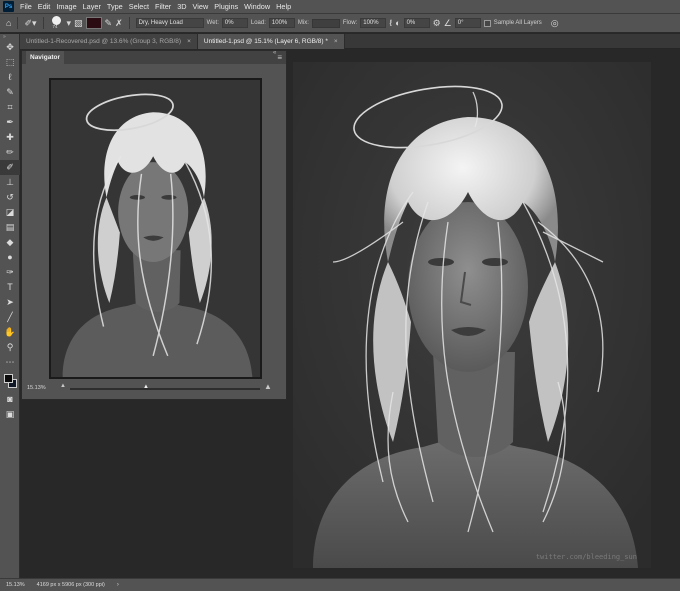  Describe the element at coordinates (10, 107) in the screenshot. I see `crop-tool-icon: ⌗` at that location.